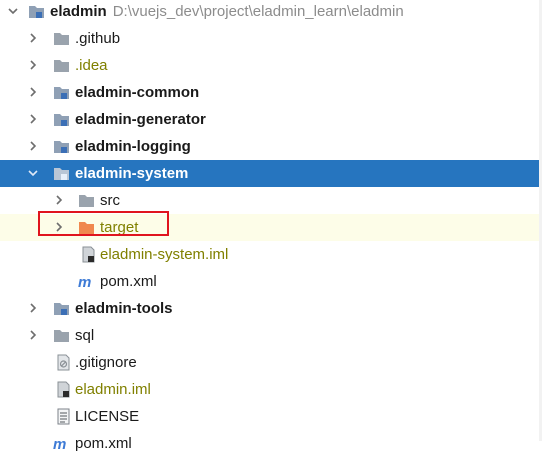 The image size is (542, 457). What do you see at coordinates (164, 254) in the screenshot?
I see `tree-item-label: eladmin-system.iml` at bounding box center [164, 254].